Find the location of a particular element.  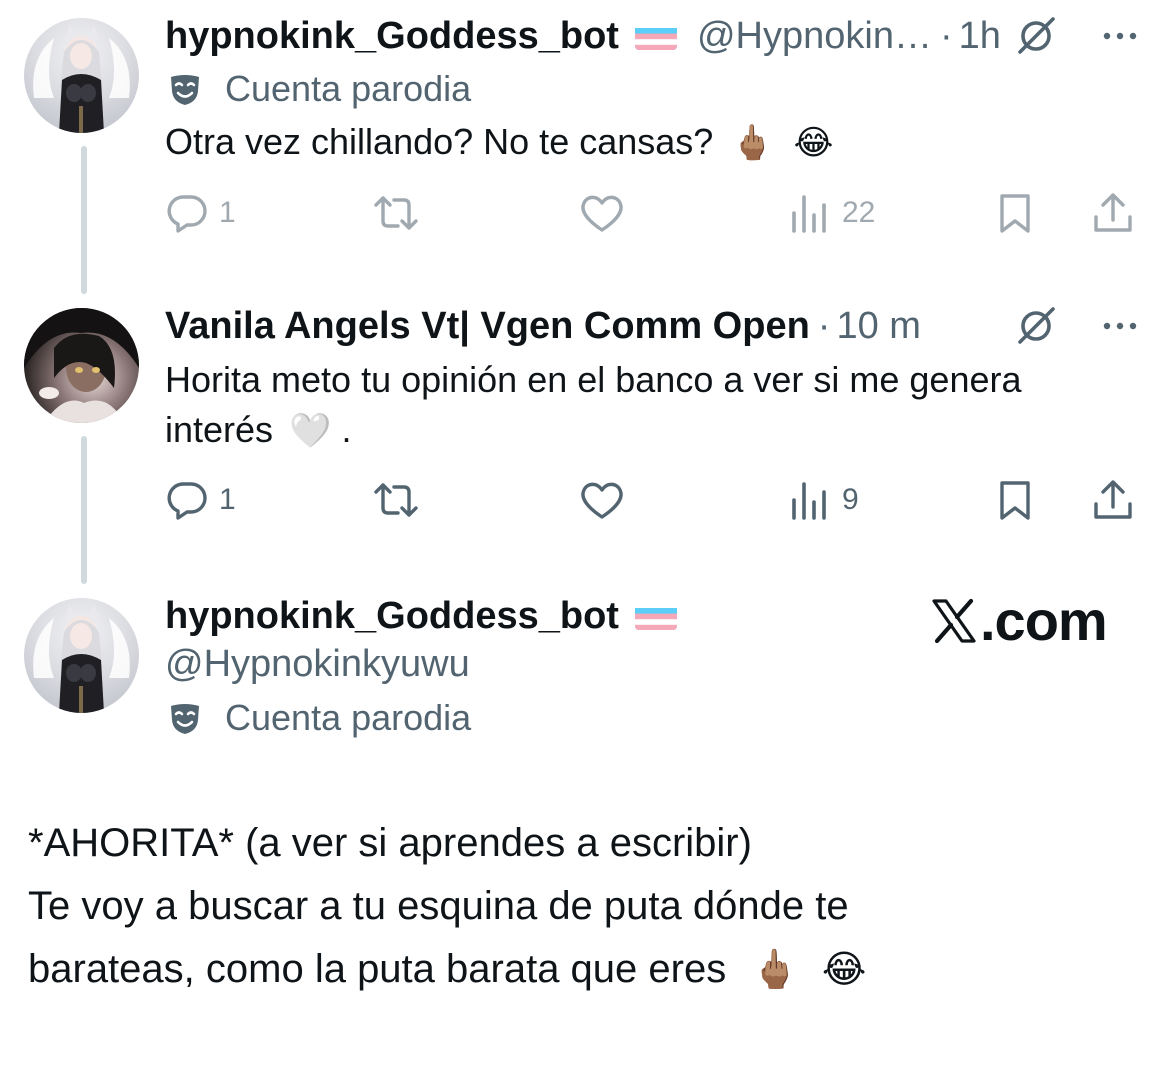

tweet-text-content: Otra vez chillando? No te cansas? is located at coordinates (439, 141).